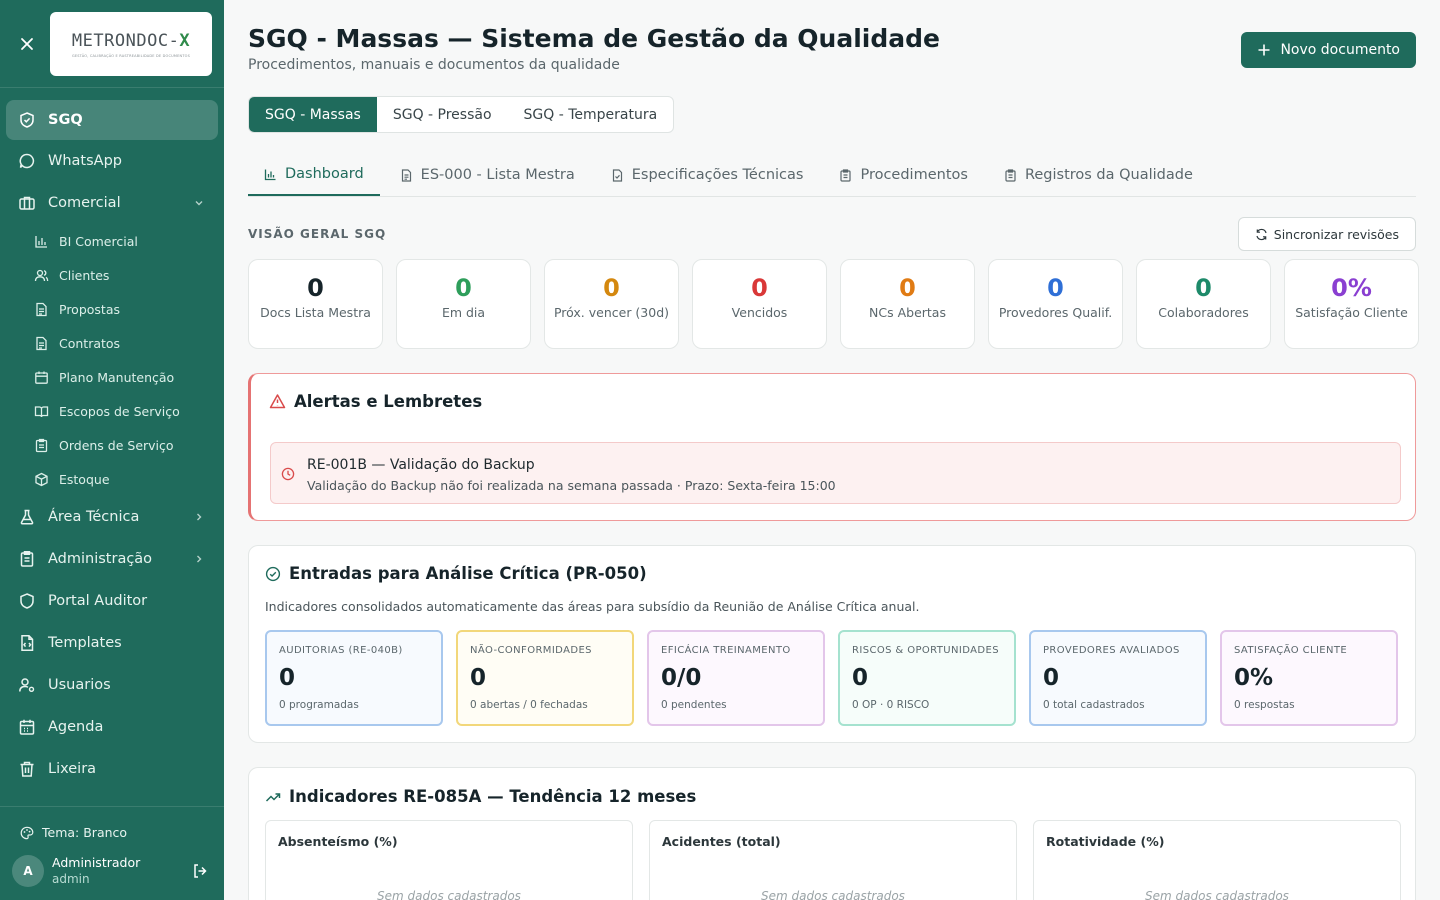 This screenshot has height=900, width=1440. What do you see at coordinates (1328, 50) in the screenshot?
I see `new-document-button: Novo documento` at bounding box center [1328, 50].